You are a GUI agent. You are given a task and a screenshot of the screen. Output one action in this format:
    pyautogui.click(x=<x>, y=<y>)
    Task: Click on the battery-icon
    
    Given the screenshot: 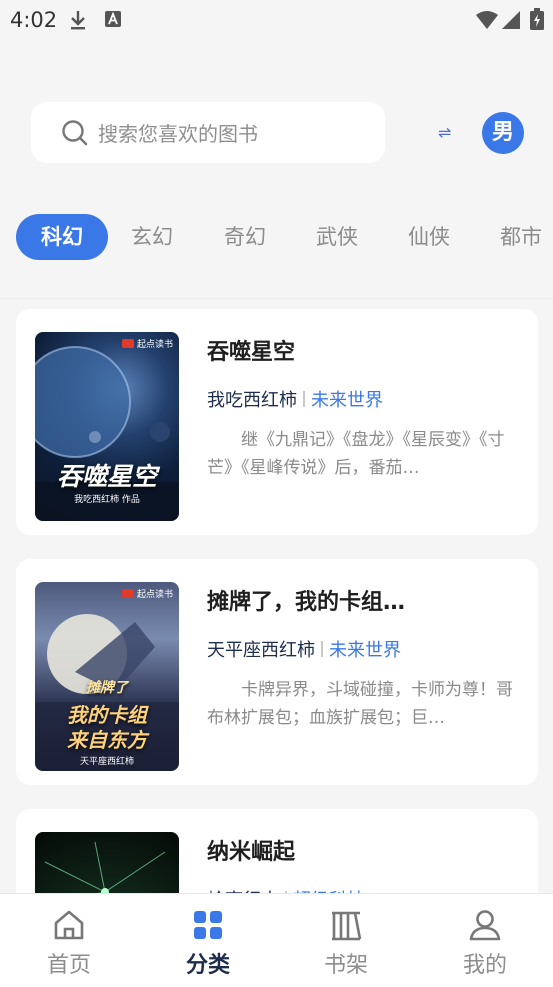 What is the action you would take?
    pyautogui.click(x=537, y=19)
    